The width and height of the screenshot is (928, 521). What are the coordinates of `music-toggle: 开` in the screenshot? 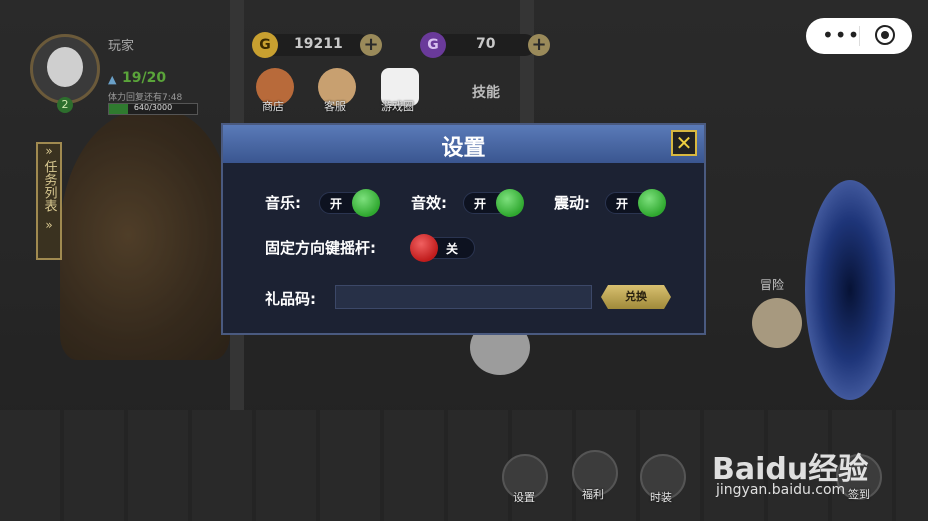 It's located at (349, 203).